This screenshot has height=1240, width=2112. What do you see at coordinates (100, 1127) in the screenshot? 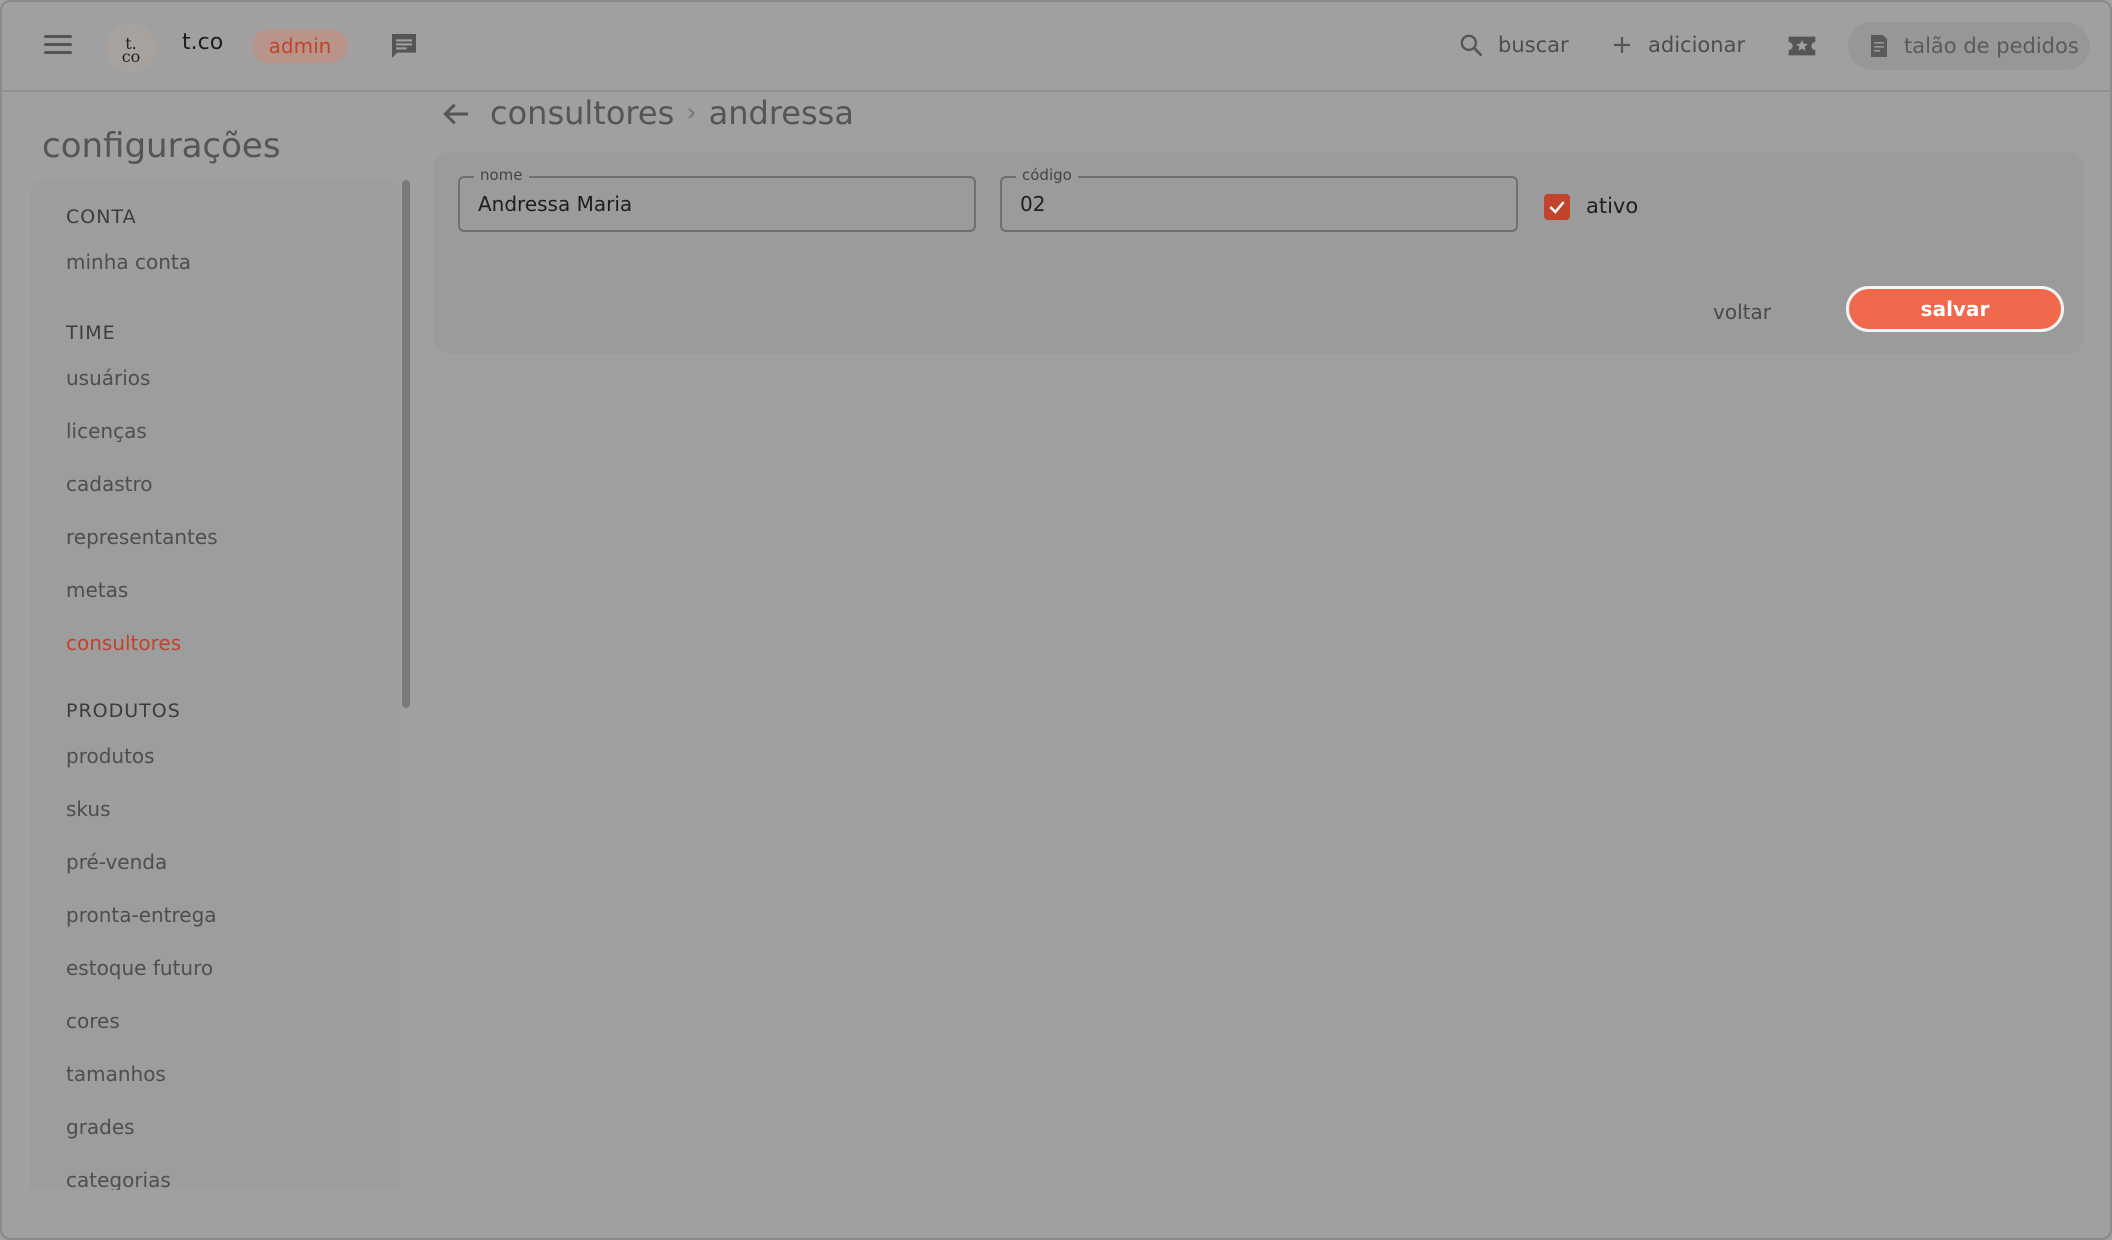
I see `sidebar-item-grades: grades` at bounding box center [100, 1127].